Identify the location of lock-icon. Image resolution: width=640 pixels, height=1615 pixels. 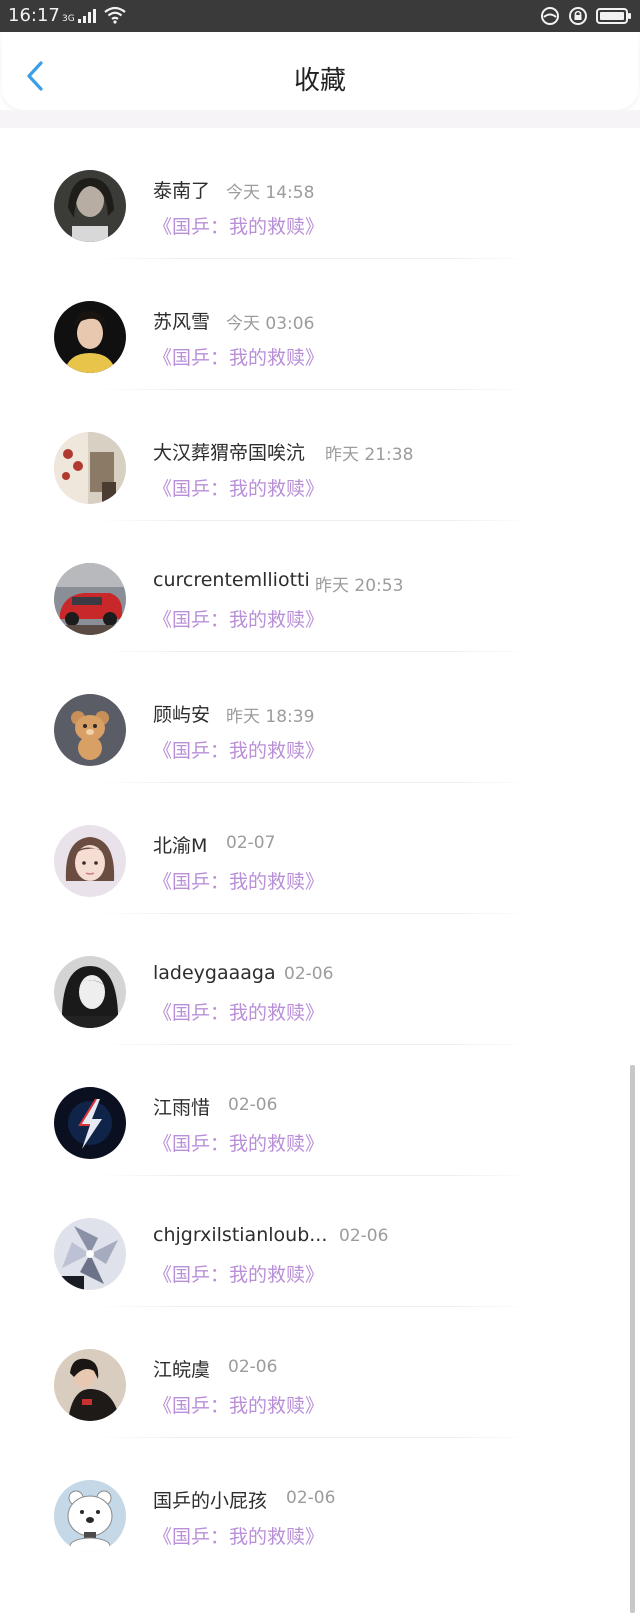
(578, 16).